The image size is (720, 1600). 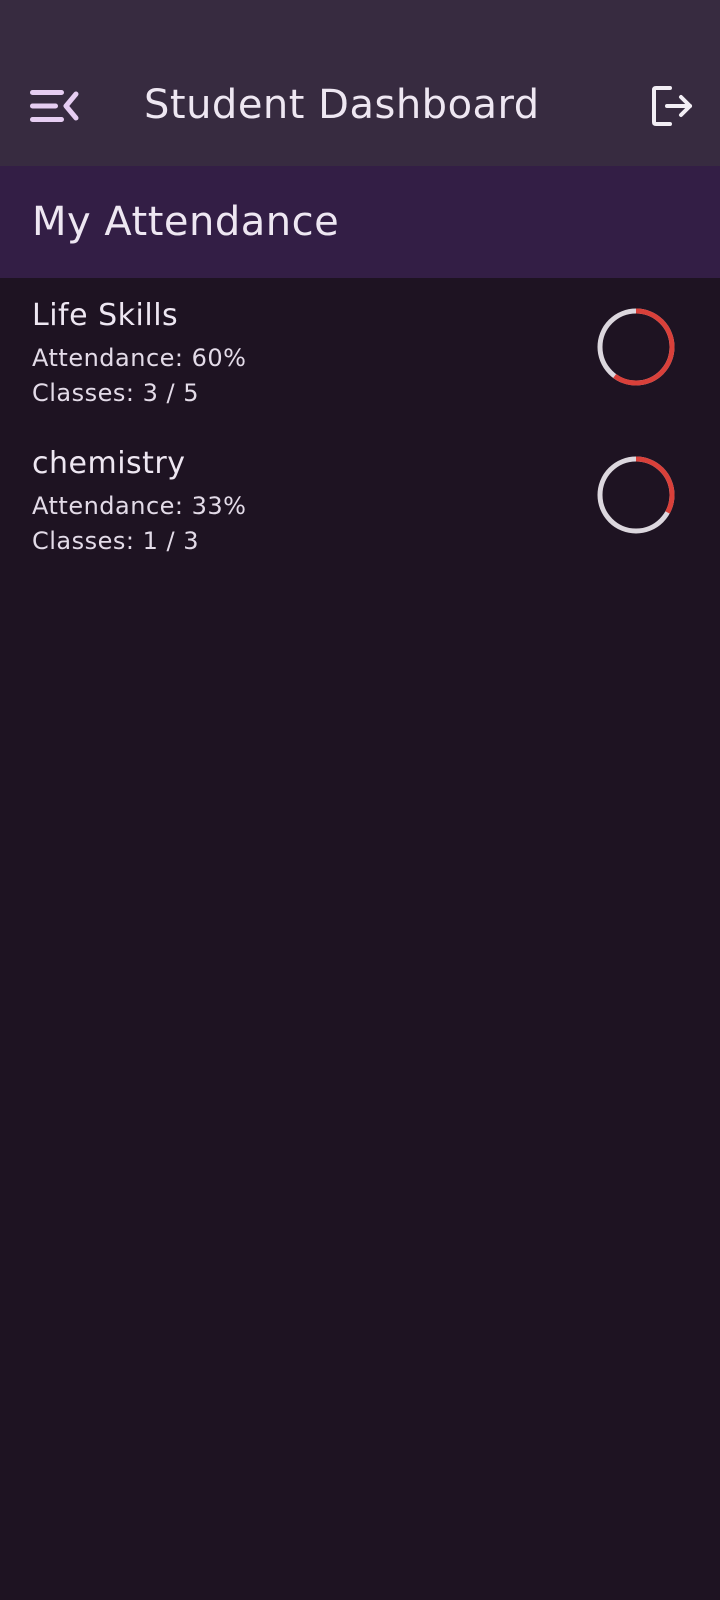 I want to click on list-item: chemistry Attendance: 33% Classes: 1 / 3, so click(x=360, y=500).